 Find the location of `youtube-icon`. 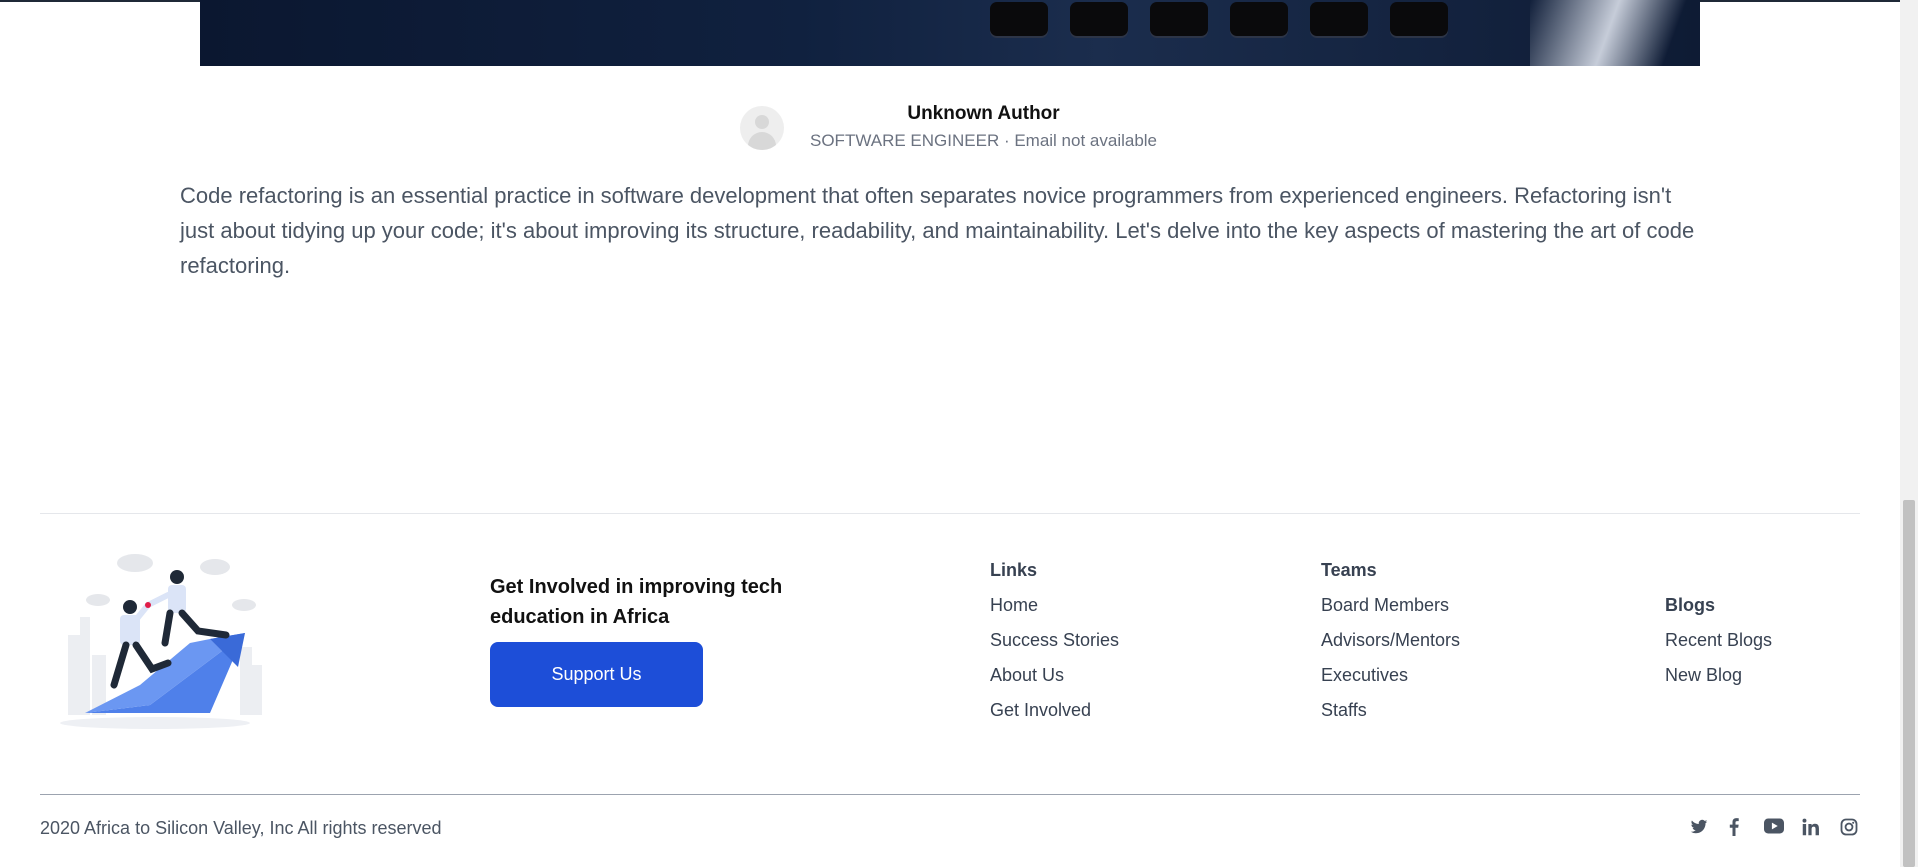

youtube-icon is located at coordinates (1774, 826).